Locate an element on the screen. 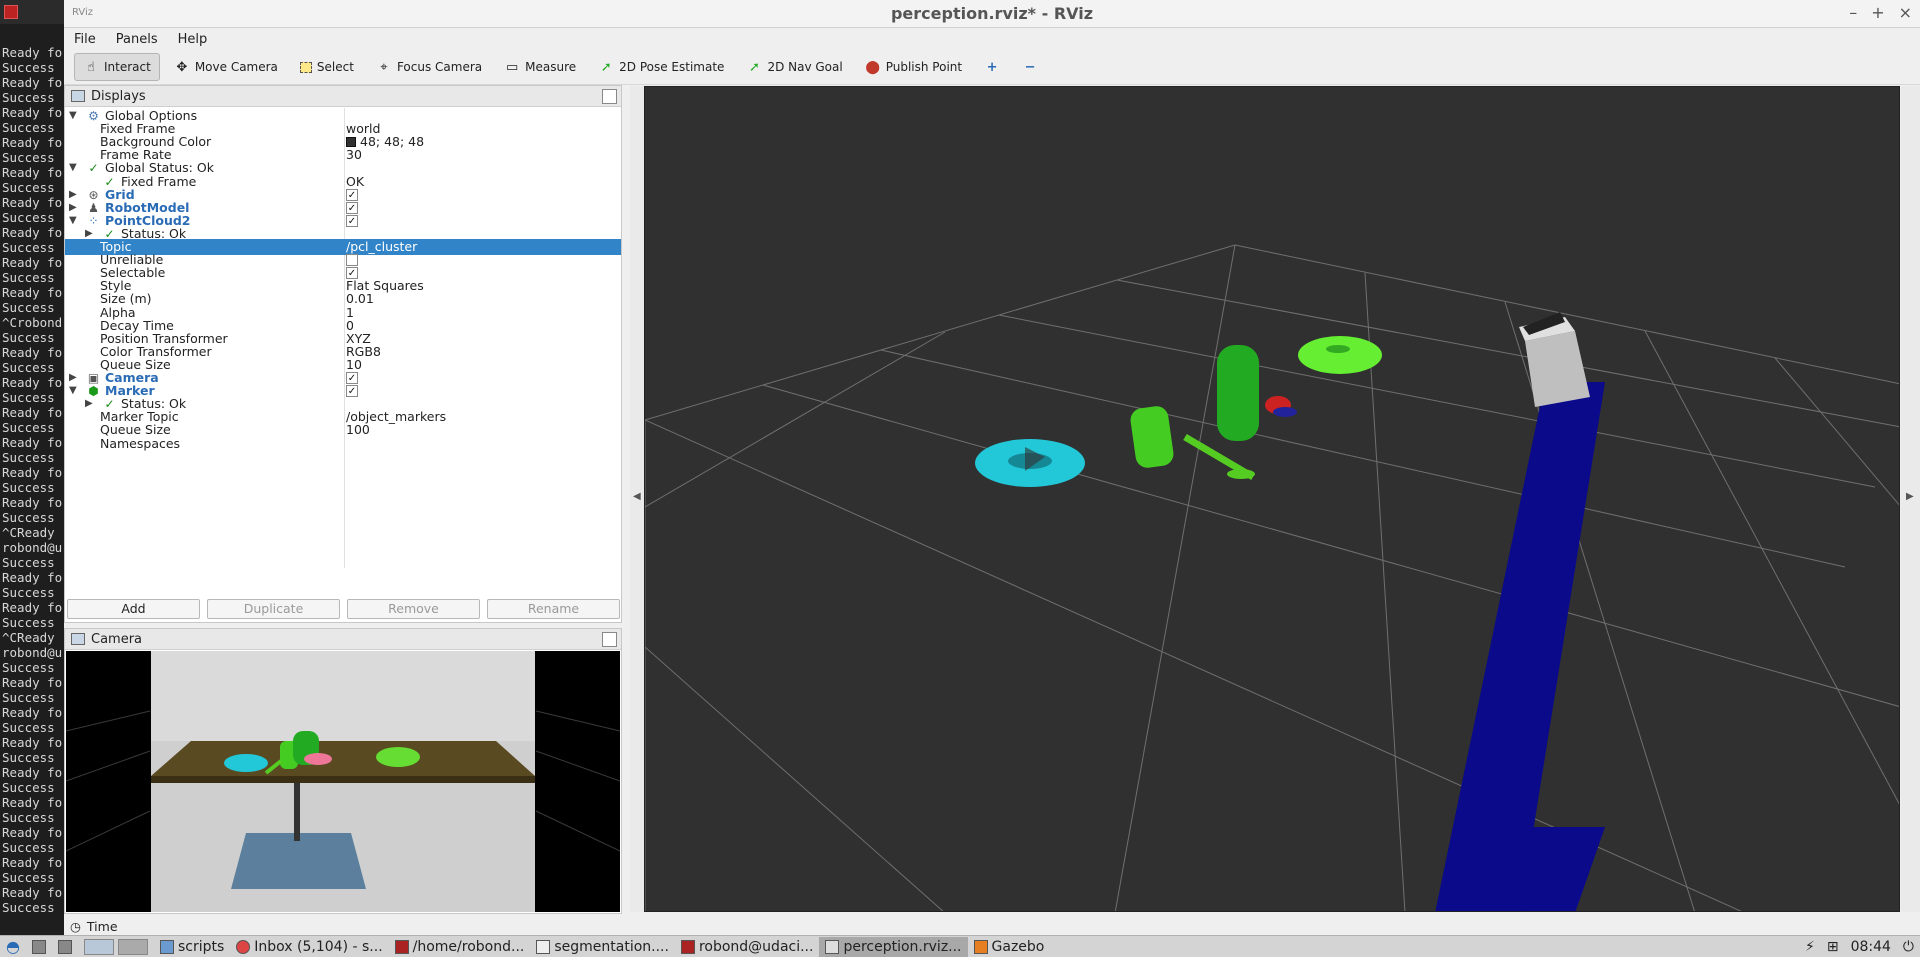 This screenshot has width=1920, height=957. rviz-icon is located at coordinates (832, 946).